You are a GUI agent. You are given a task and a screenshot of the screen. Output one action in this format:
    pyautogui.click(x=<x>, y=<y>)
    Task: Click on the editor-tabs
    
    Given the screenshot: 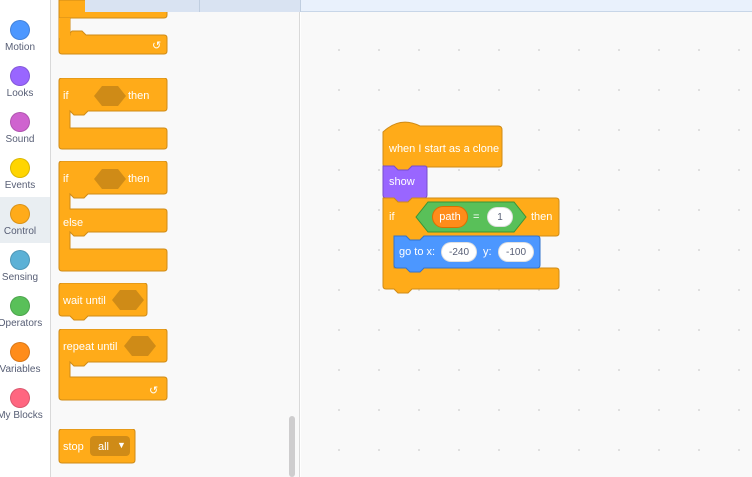 What is the action you would take?
    pyautogui.click(x=418, y=6)
    